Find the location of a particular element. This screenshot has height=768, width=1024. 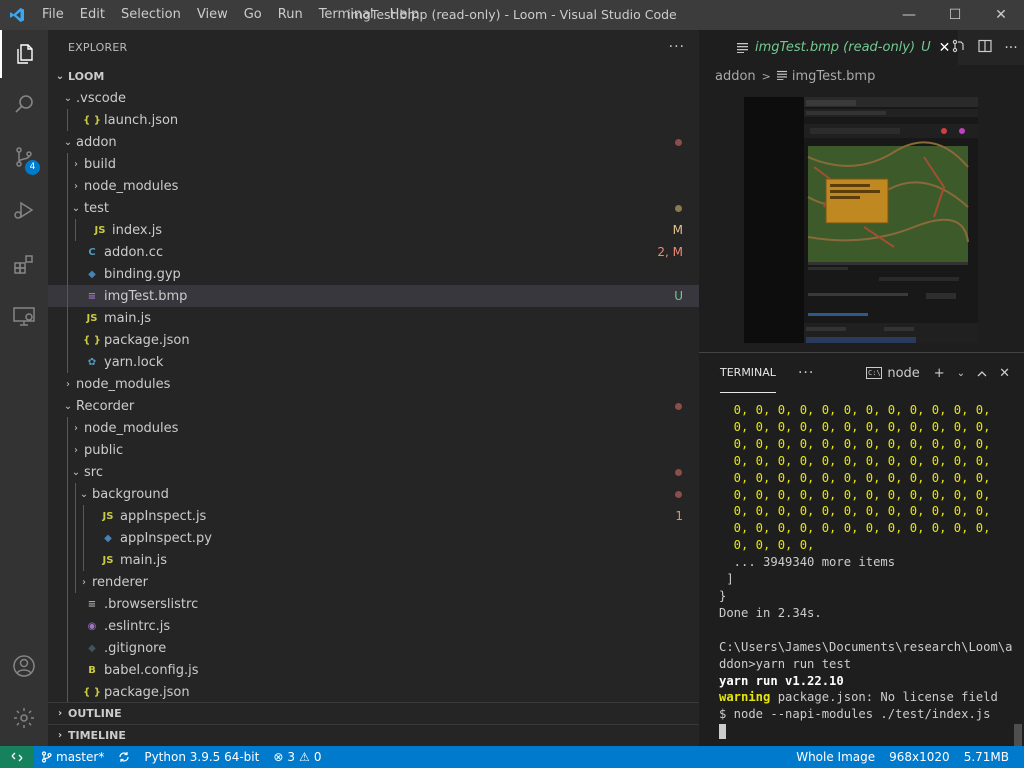

error-icon: ⊗ is located at coordinates (278, 757).